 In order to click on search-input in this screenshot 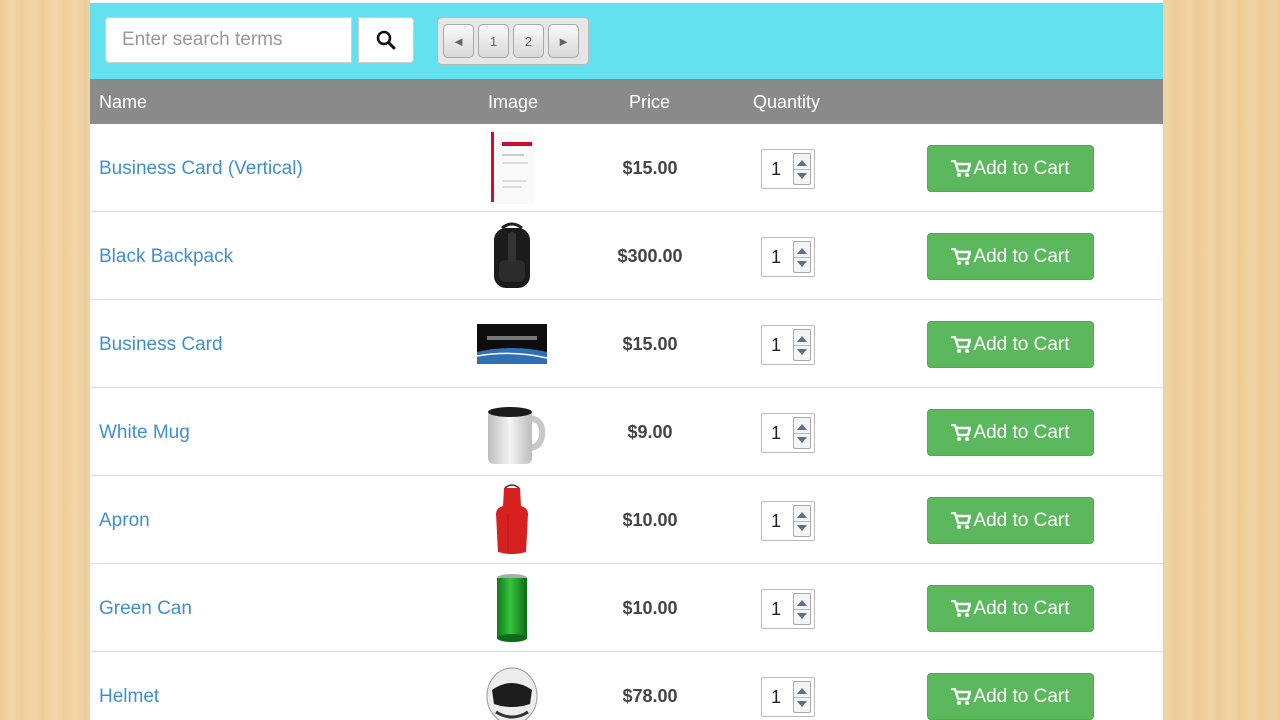, I will do `click(228, 40)`.